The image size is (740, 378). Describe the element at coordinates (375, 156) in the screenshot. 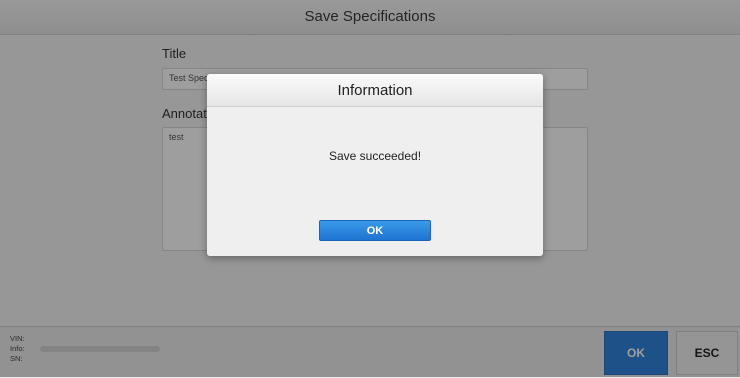

I see `dialog-message: Save succeeded!` at that location.